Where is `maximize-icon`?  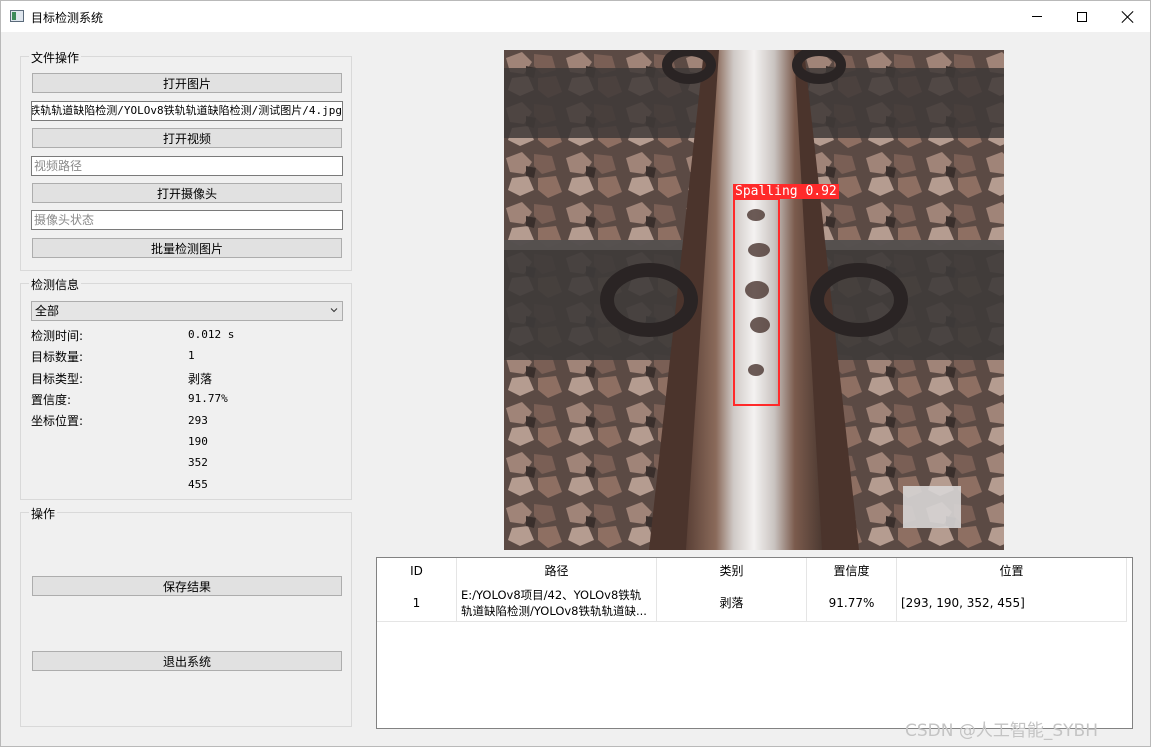 maximize-icon is located at coordinates (1082, 16).